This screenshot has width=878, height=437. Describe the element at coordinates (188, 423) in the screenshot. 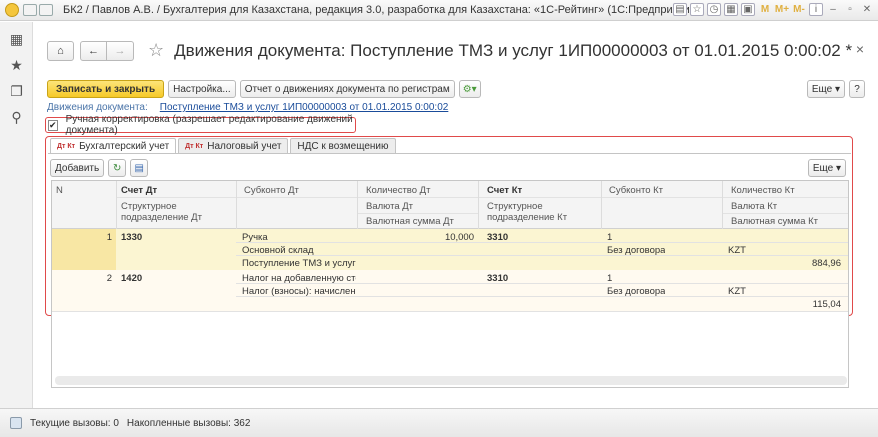

I see `accumulated-calls: Накопленные вызовы: 362` at that location.